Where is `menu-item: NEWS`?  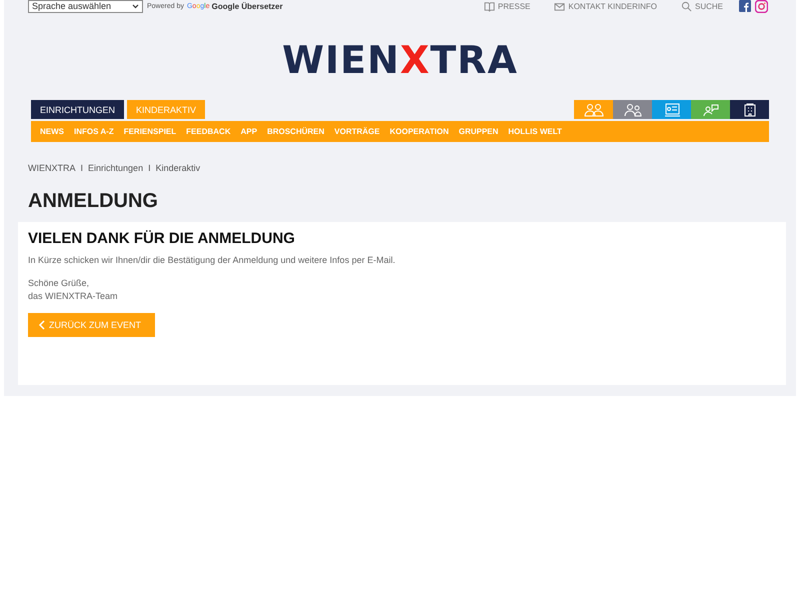 menu-item: NEWS is located at coordinates (52, 131).